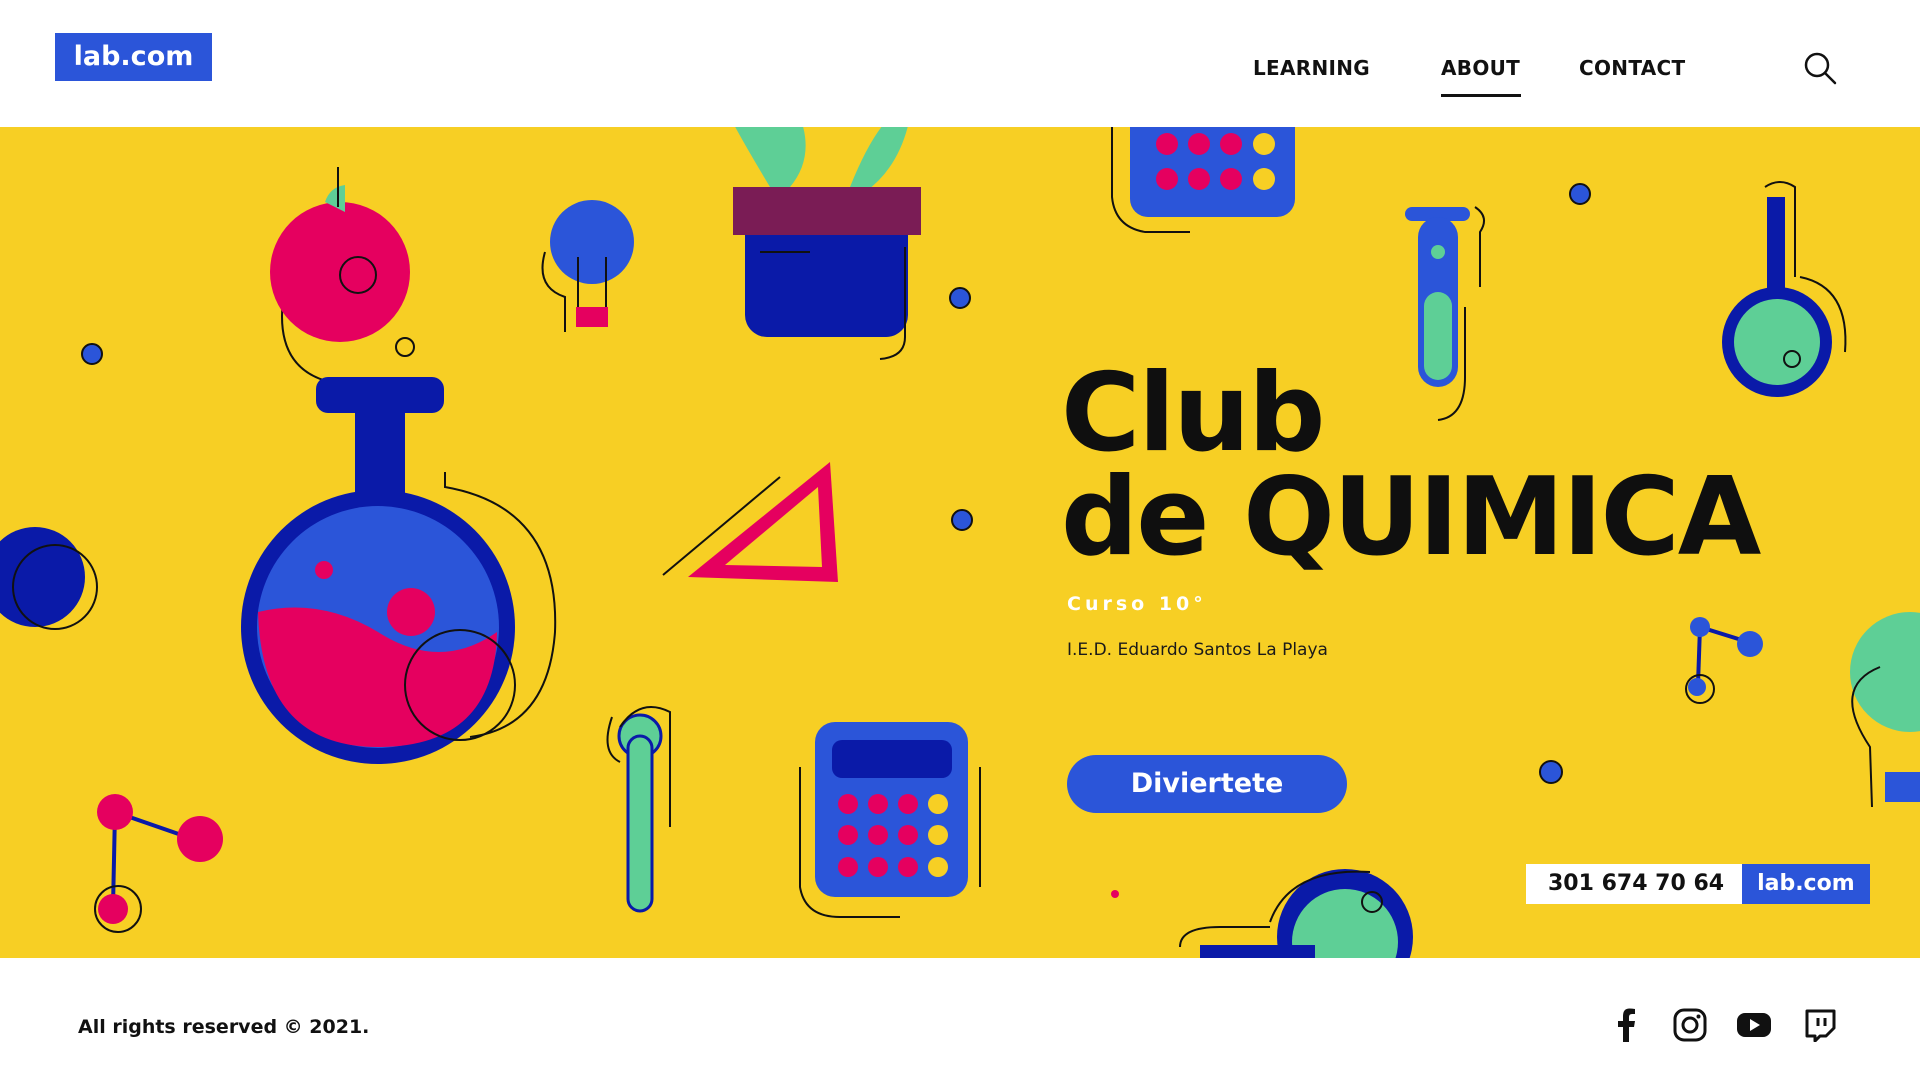 Image resolution: width=1920 pixels, height=1080 pixels. I want to click on diviertete-button: Diviertete, so click(1207, 784).